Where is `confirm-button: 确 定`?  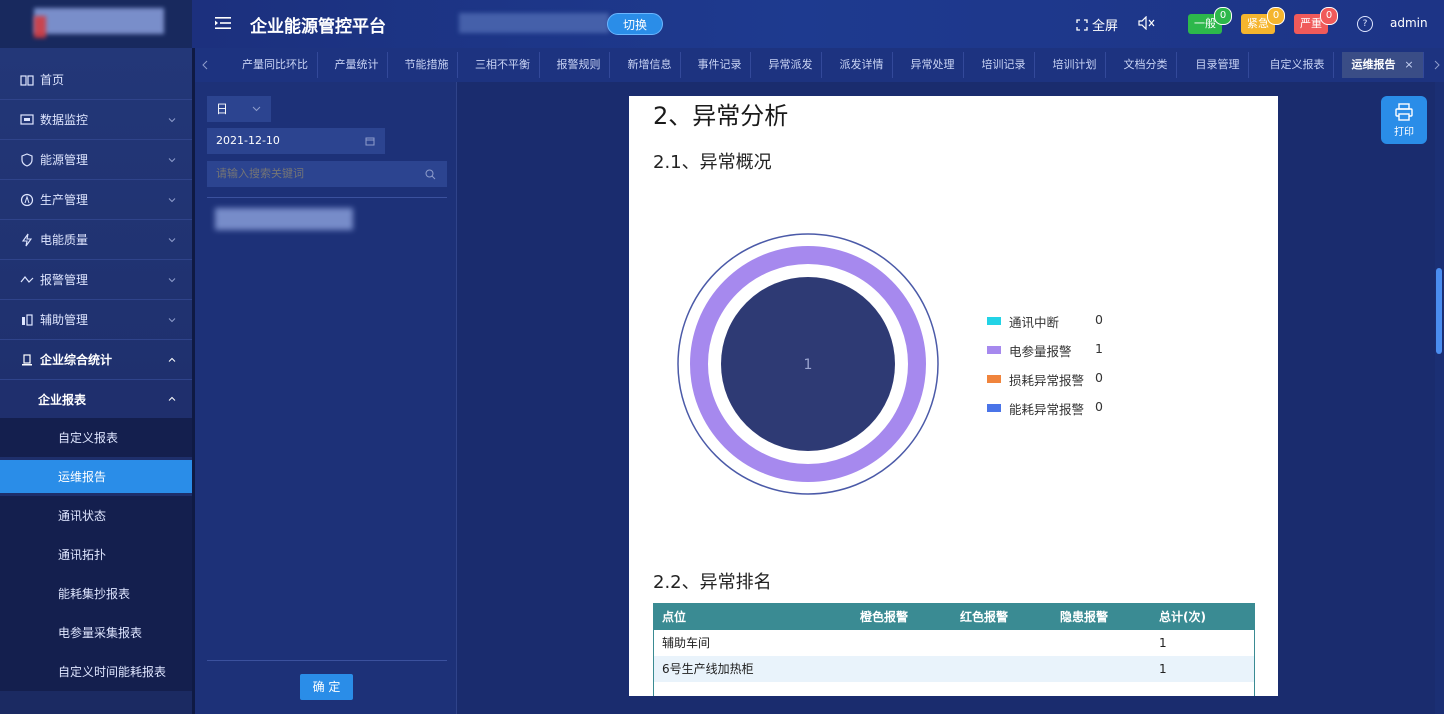
confirm-button: 确 定 is located at coordinates (326, 687).